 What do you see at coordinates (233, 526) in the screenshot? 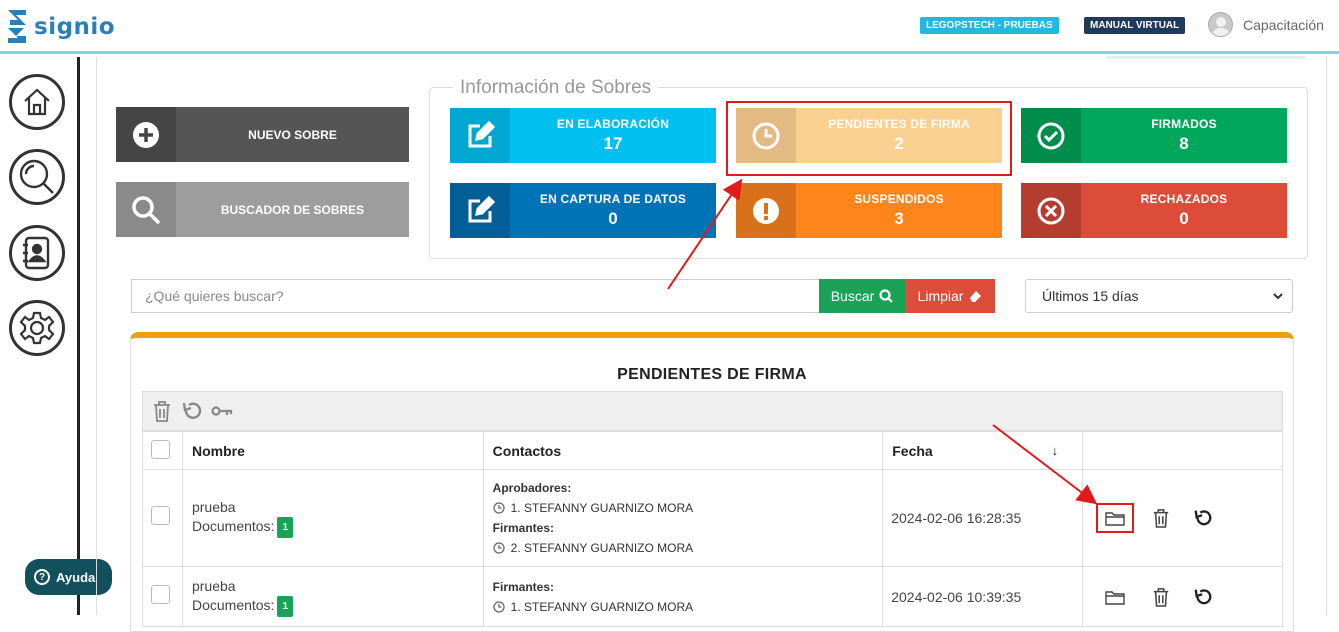
I see `documents-label: Documentos:` at bounding box center [233, 526].